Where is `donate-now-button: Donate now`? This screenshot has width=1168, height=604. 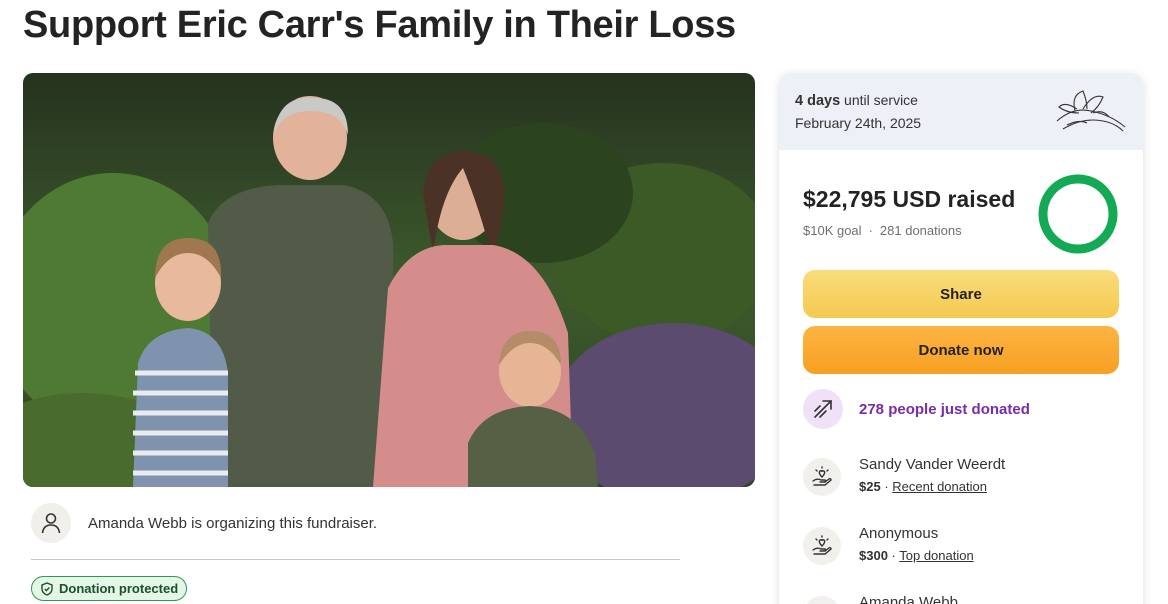 donate-now-button: Donate now is located at coordinates (961, 350).